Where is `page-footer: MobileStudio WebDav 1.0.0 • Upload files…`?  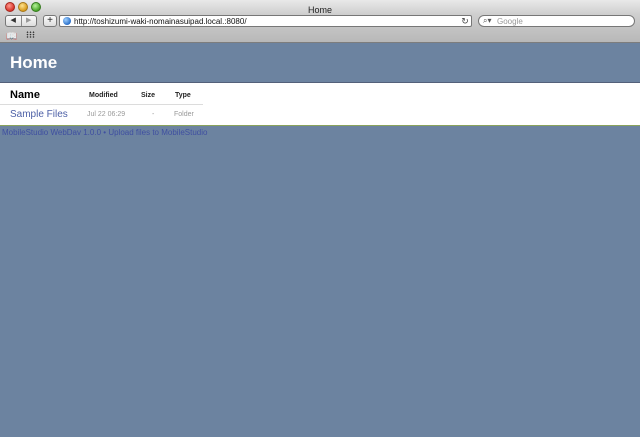 page-footer: MobileStudio WebDav 1.0.0 • Upload files… is located at coordinates (104, 132).